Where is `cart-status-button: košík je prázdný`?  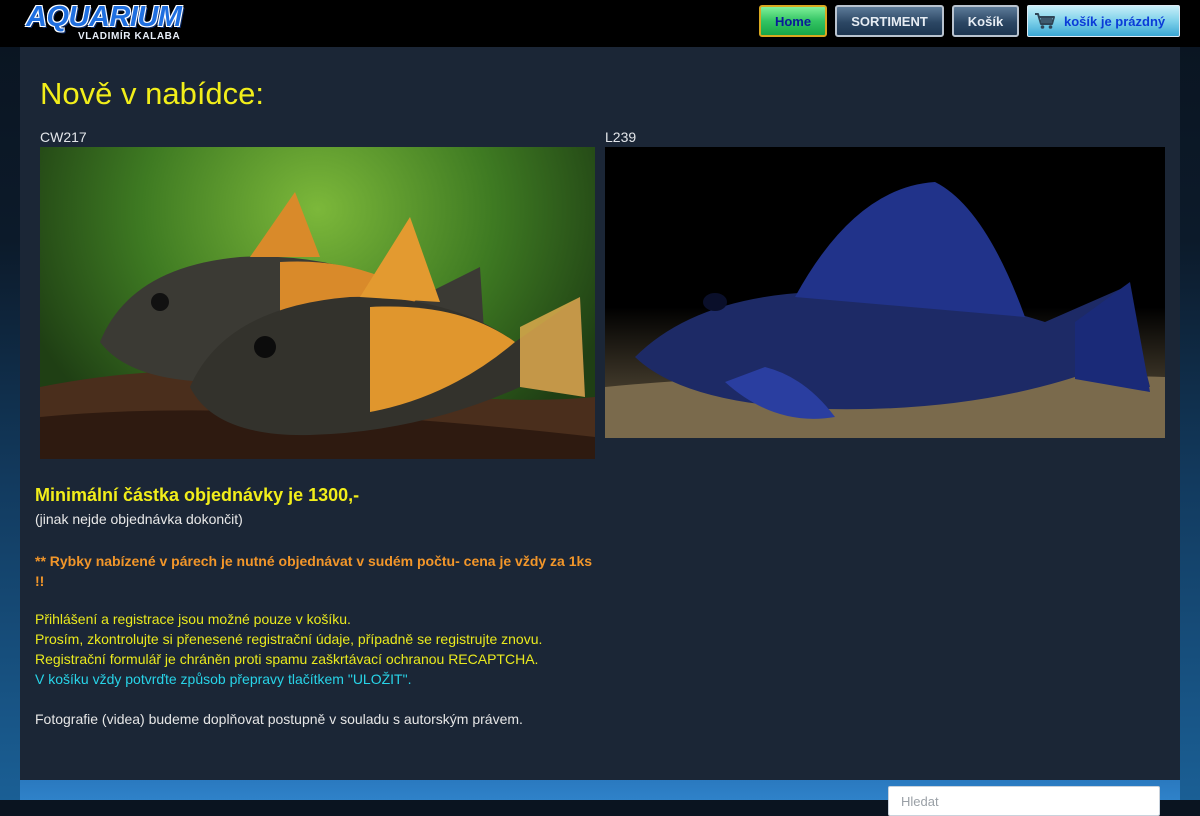 cart-status-button: košík je prázdný is located at coordinates (1103, 21).